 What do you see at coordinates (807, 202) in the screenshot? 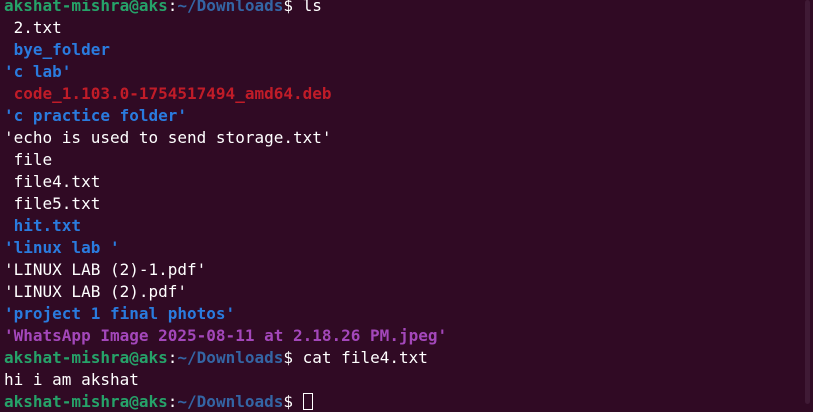
I see `scrollbar-thumb` at bounding box center [807, 202].